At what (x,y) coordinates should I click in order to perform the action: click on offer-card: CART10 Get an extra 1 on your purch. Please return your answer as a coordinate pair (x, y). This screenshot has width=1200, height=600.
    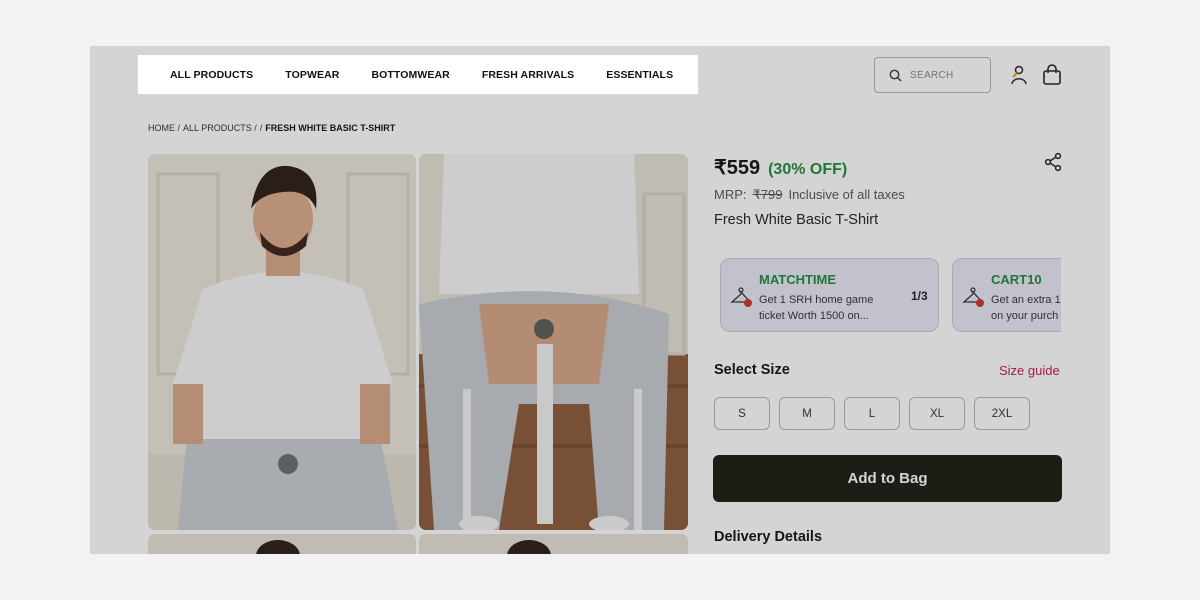
    Looking at the image, I should click on (1006, 295).